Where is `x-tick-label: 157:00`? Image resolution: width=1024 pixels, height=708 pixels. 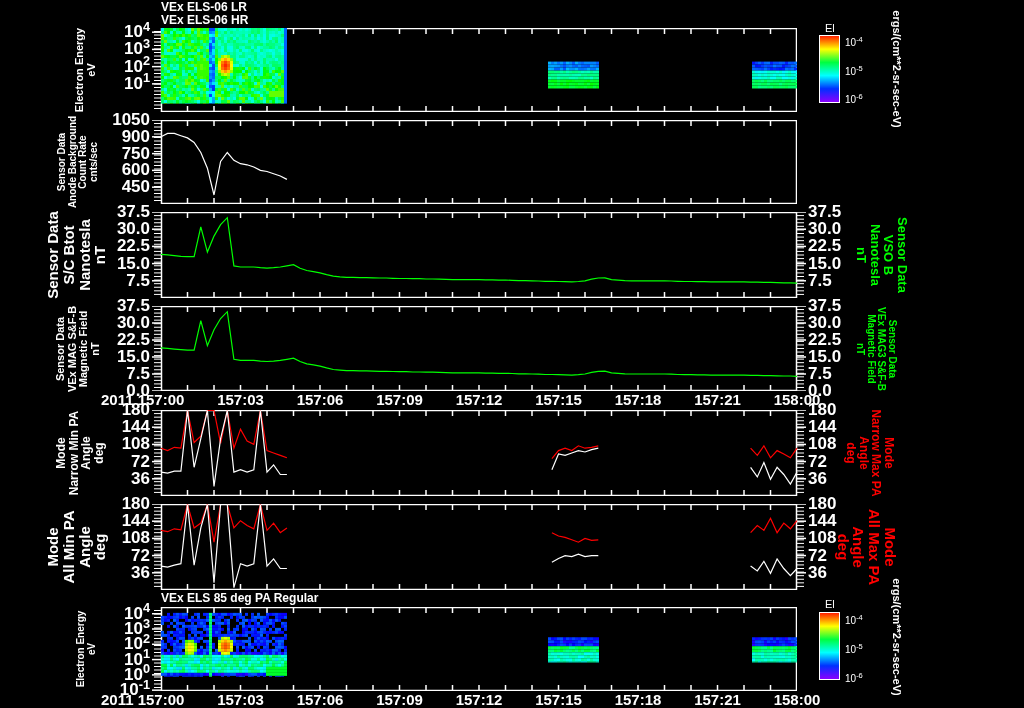
x-tick-label: 157:00 is located at coordinates (161, 699).